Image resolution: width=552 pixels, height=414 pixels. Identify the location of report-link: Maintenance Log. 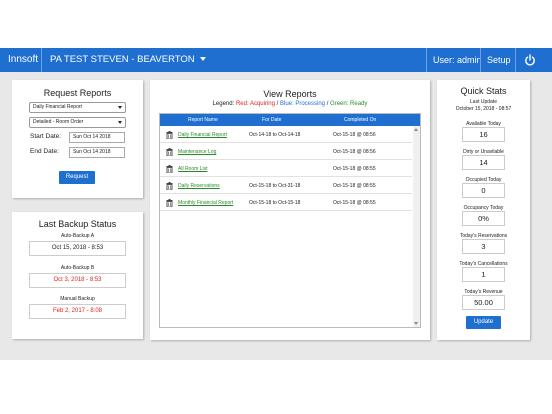
(197, 152).